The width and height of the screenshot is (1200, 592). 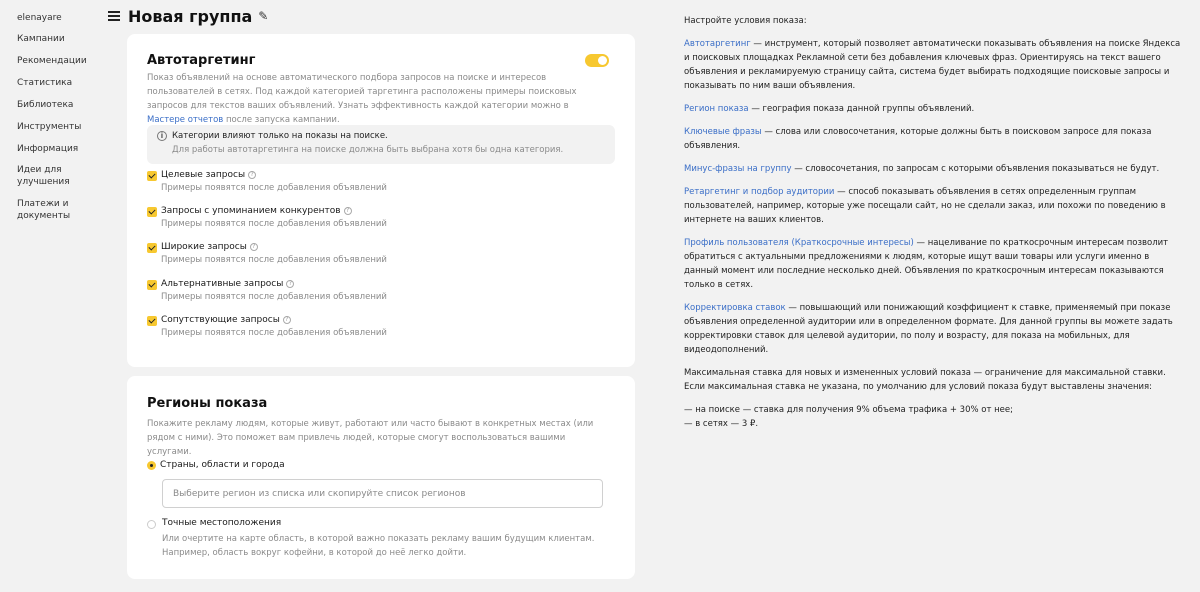 What do you see at coordinates (185, 120) in the screenshot?
I see `report-wizard-link: Мастере отчетов` at bounding box center [185, 120].